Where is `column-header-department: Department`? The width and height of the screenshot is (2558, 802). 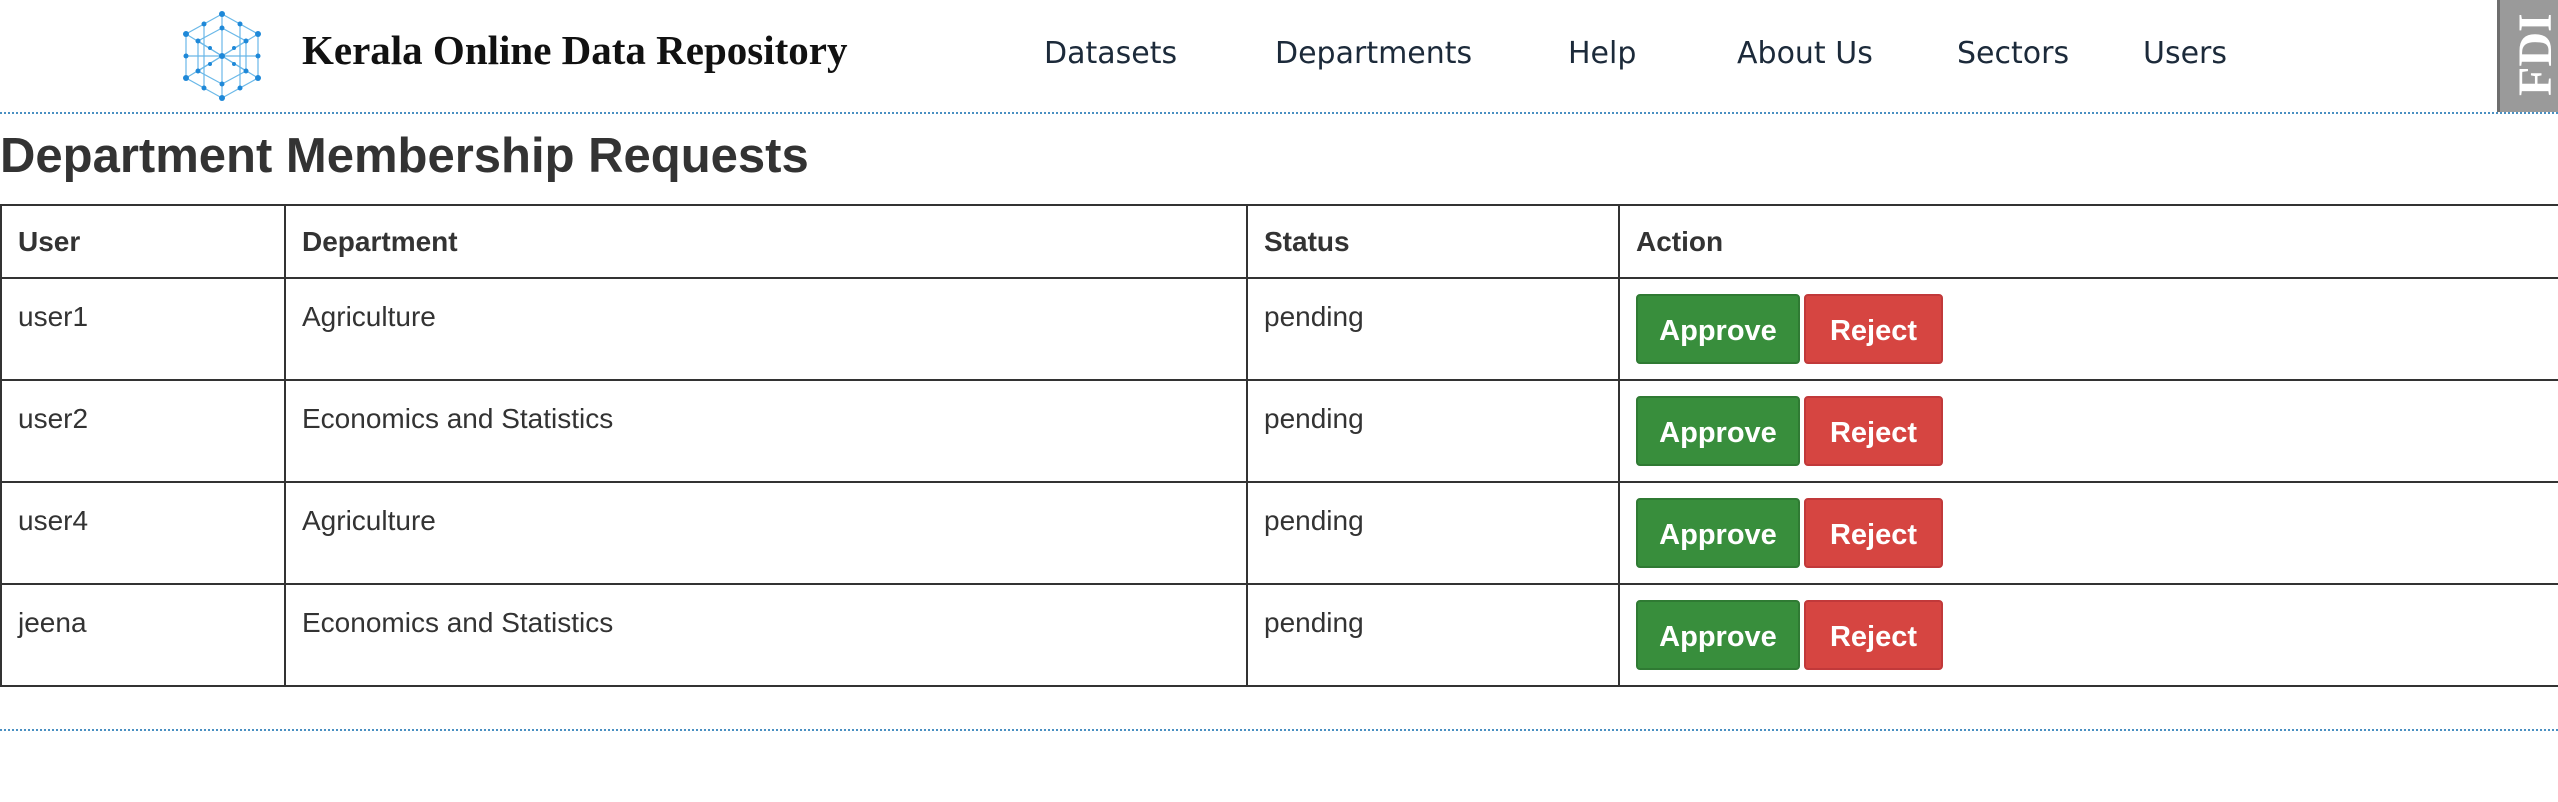 column-header-department: Department is located at coordinates (766, 241).